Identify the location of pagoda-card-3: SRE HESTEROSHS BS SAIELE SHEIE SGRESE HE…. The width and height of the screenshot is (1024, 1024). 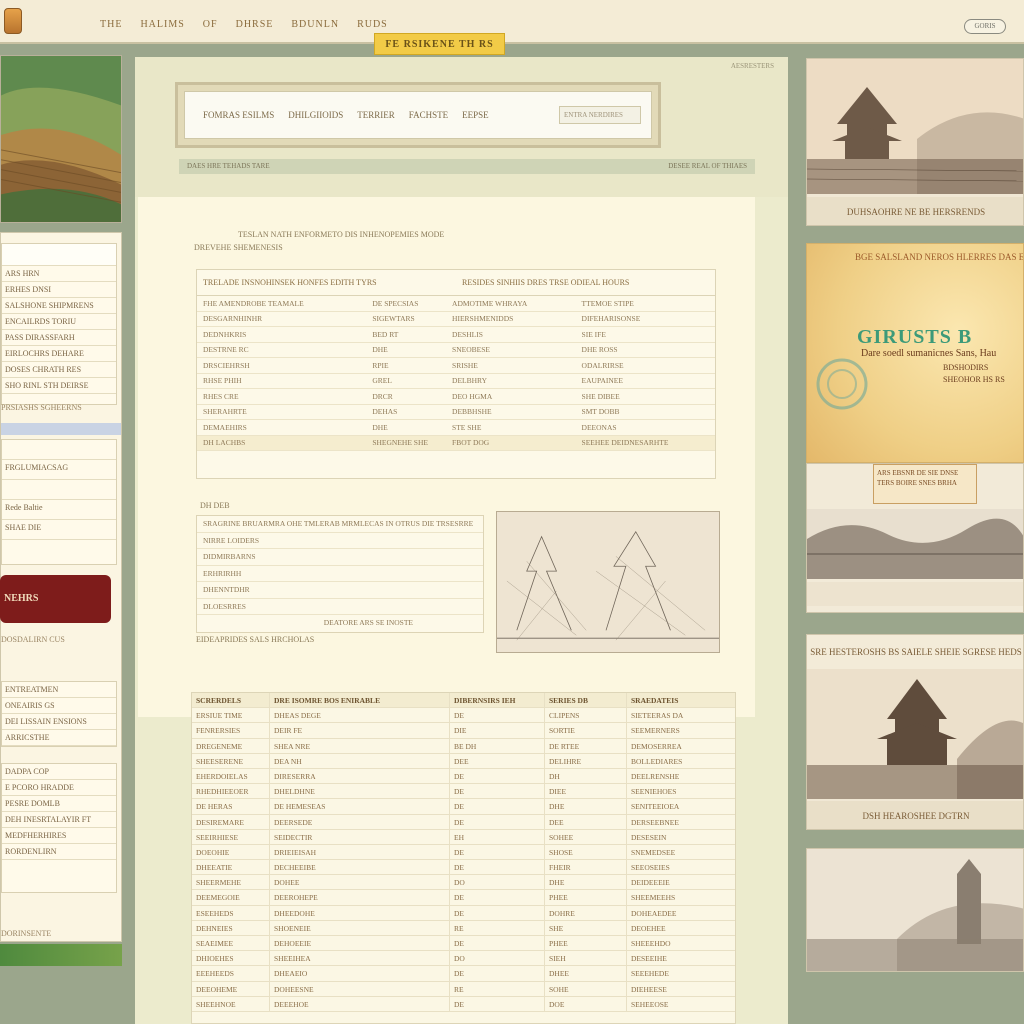
(915, 732).